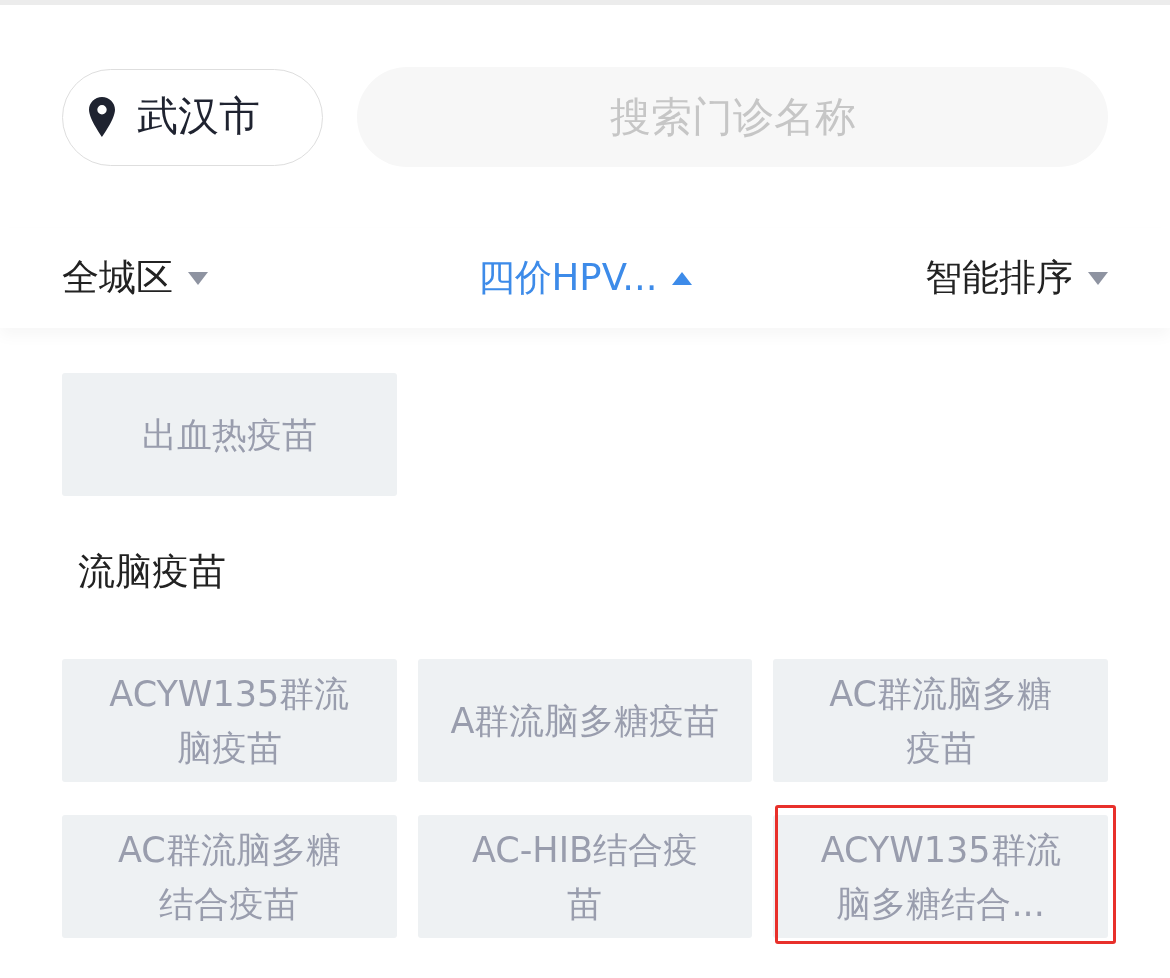 Image resolution: width=1170 pixels, height=978 pixels. What do you see at coordinates (229, 434) in the screenshot?
I see `vaccine-option: 出血热疫苗` at bounding box center [229, 434].